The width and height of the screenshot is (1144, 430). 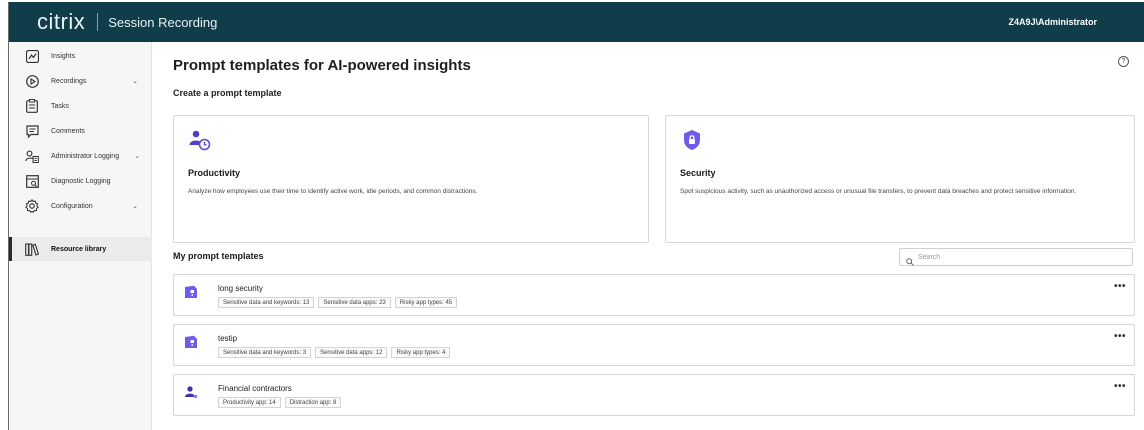 What do you see at coordinates (426, 302) in the screenshot?
I see `tag: Risky app types: 45` at bounding box center [426, 302].